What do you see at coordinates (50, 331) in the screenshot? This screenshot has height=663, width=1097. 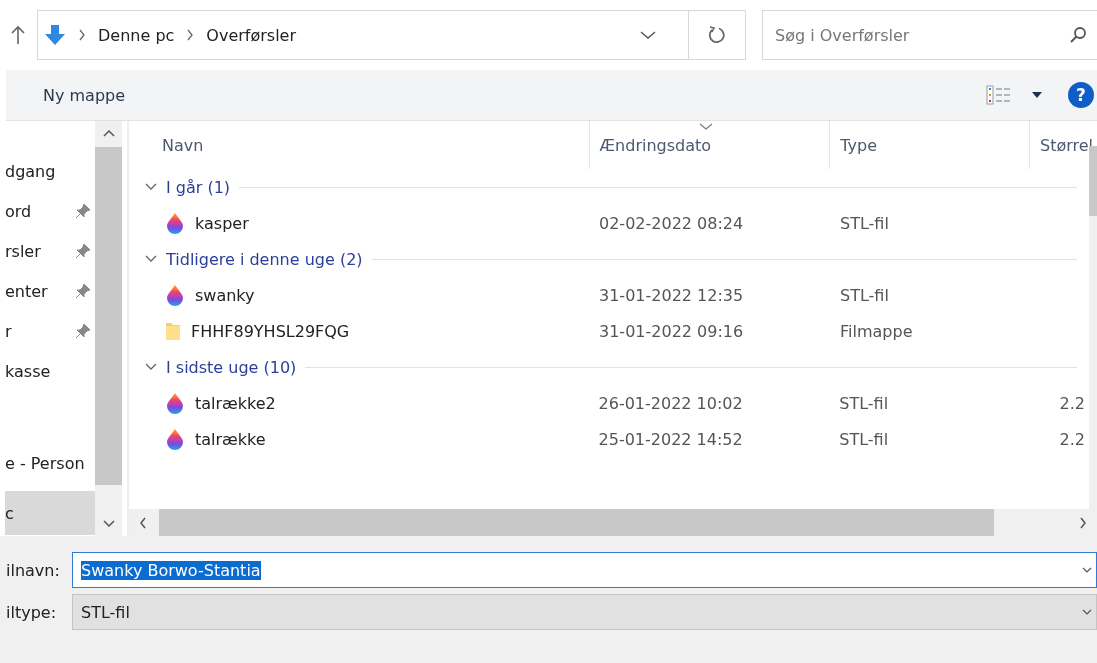 I see `nav-item: r` at bounding box center [50, 331].